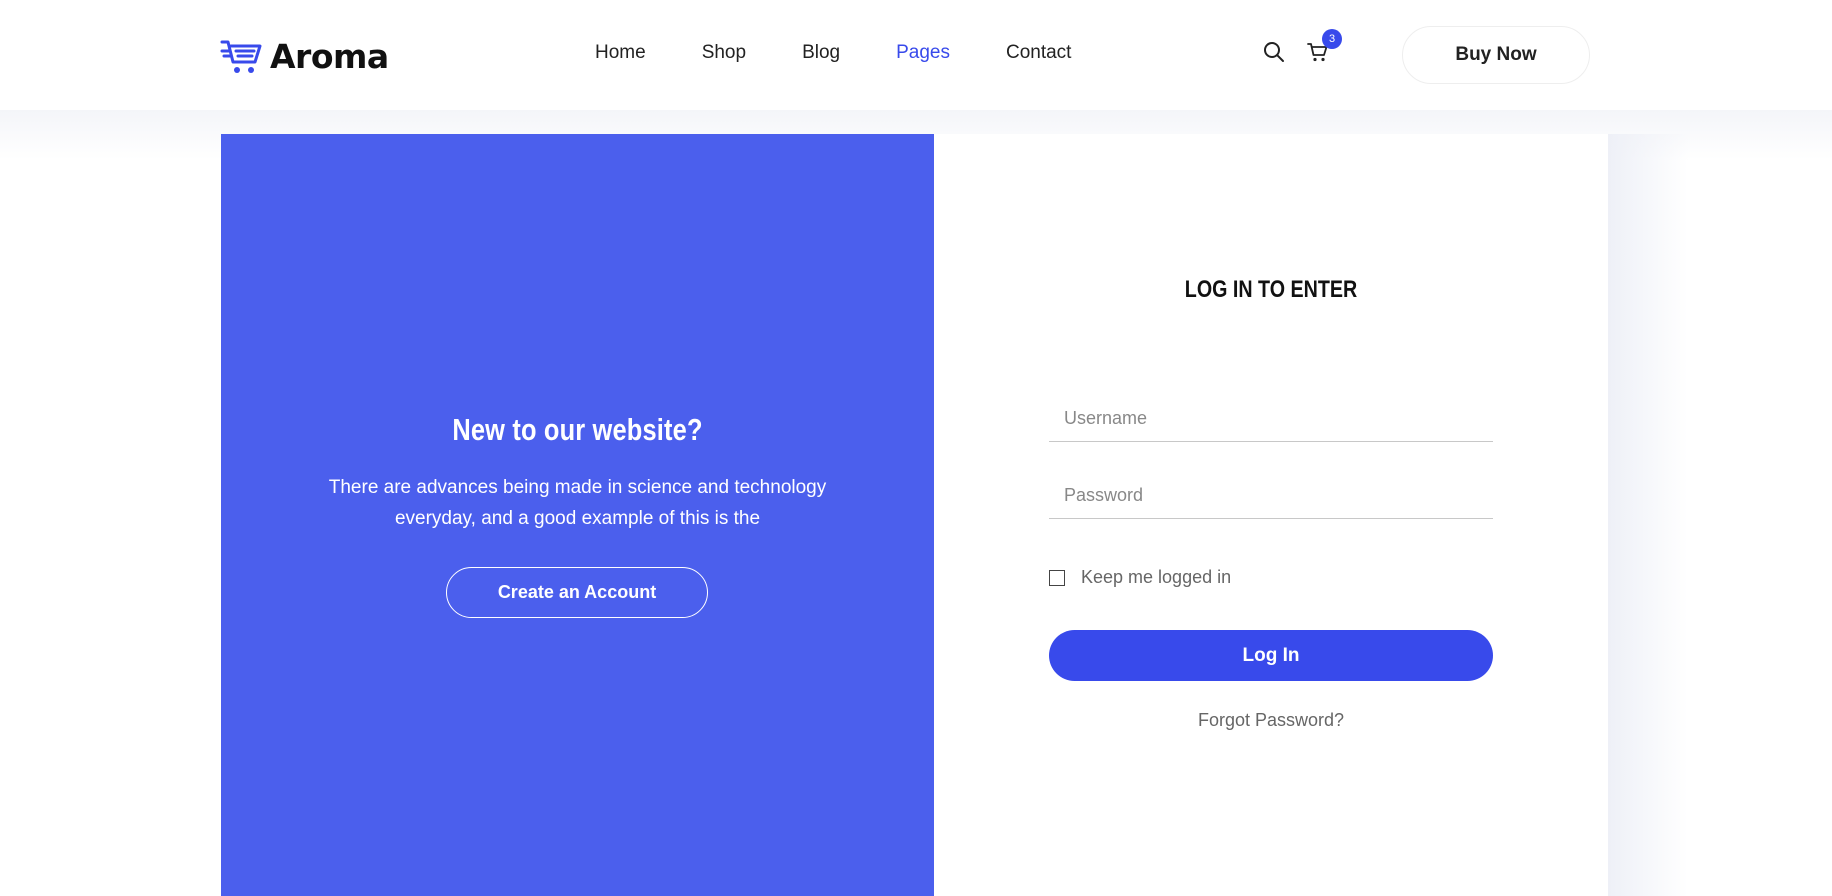  Describe the element at coordinates (1271, 720) in the screenshot. I see `forgot-password-link: Forgot Password?` at that location.